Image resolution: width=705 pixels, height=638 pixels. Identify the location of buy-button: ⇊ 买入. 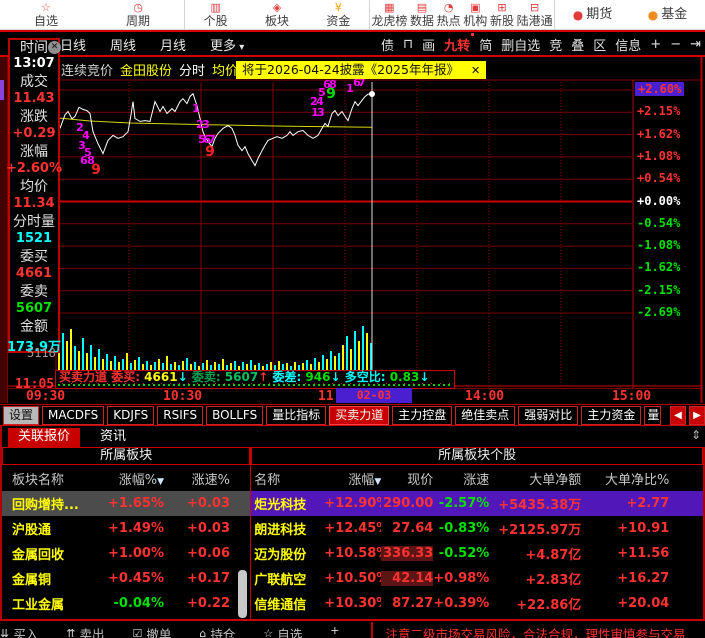
(19, 630).